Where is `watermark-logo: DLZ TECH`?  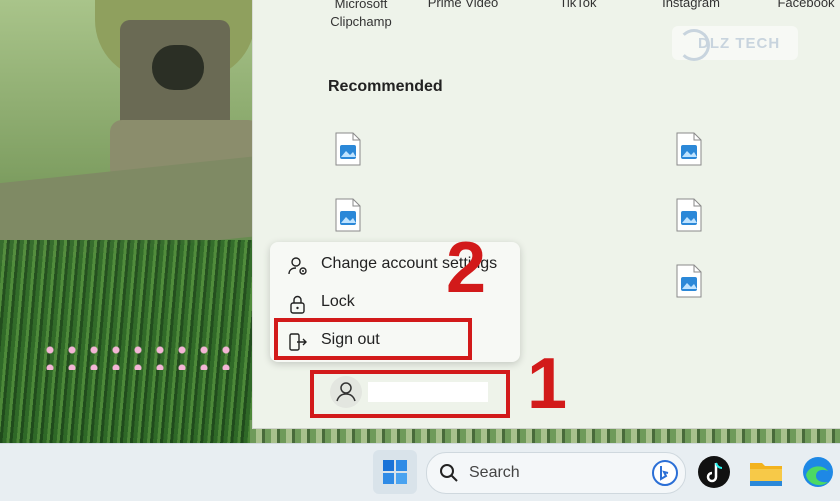 watermark-logo: DLZ TECH is located at coordinates (735, 43).